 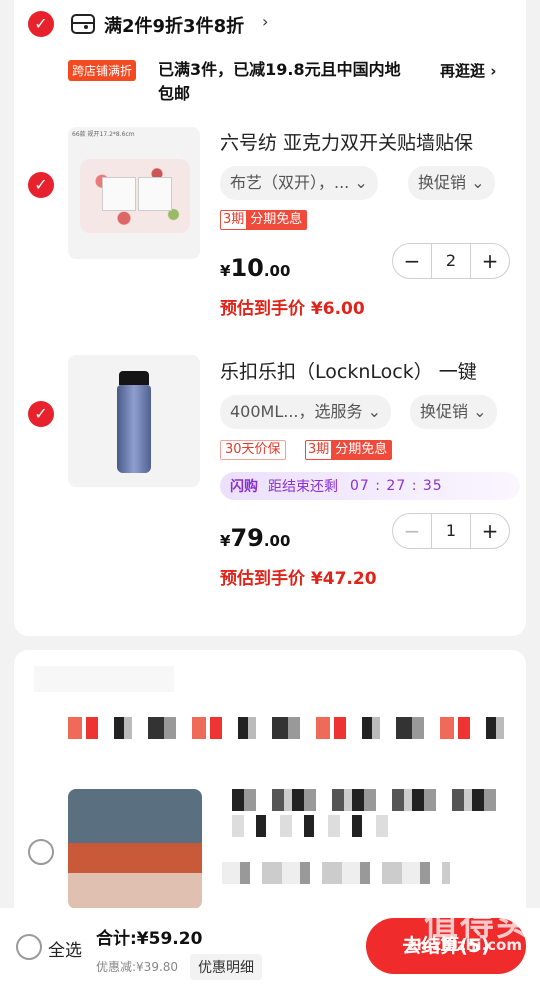 I want to click on quantity-stepper: − 2 +, so click(x=451, y=261).